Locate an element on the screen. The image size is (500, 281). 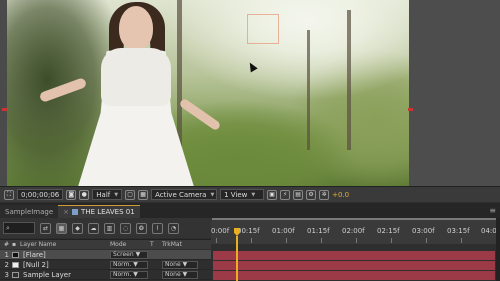
tab-the-leaves-01: × THE LEAVES 01 is located at coordinates (99, 211).